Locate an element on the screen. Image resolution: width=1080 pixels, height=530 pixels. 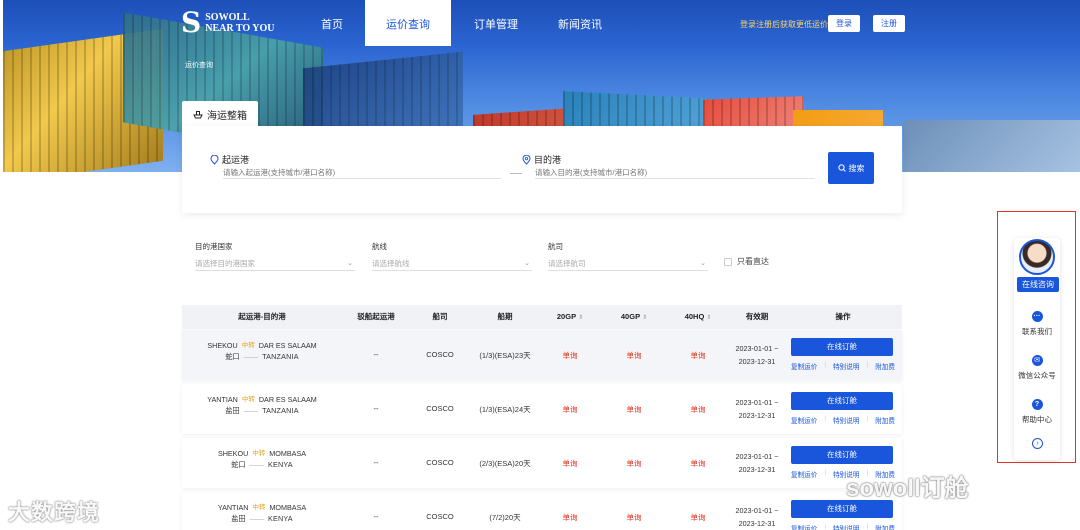
country-select: 请选择目的港国家 ⌄ is located at coordinates (275, 264).